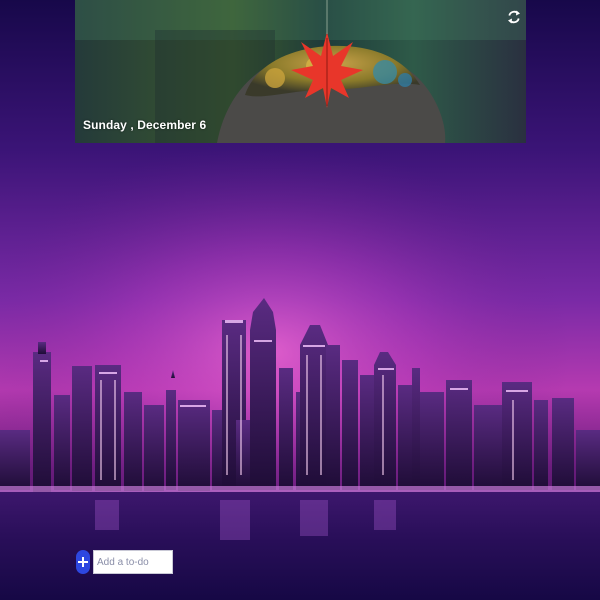 The width and height of the screenshot is (600, 600). I want to click on refresh-button, so click(514, 17).